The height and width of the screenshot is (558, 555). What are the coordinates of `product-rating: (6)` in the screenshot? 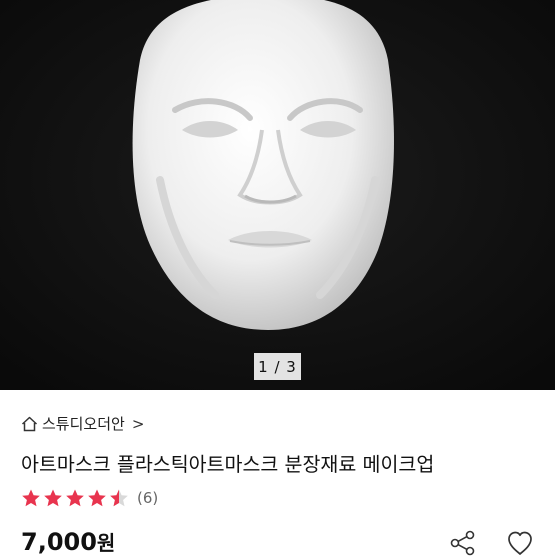 It's located at (89, 498).